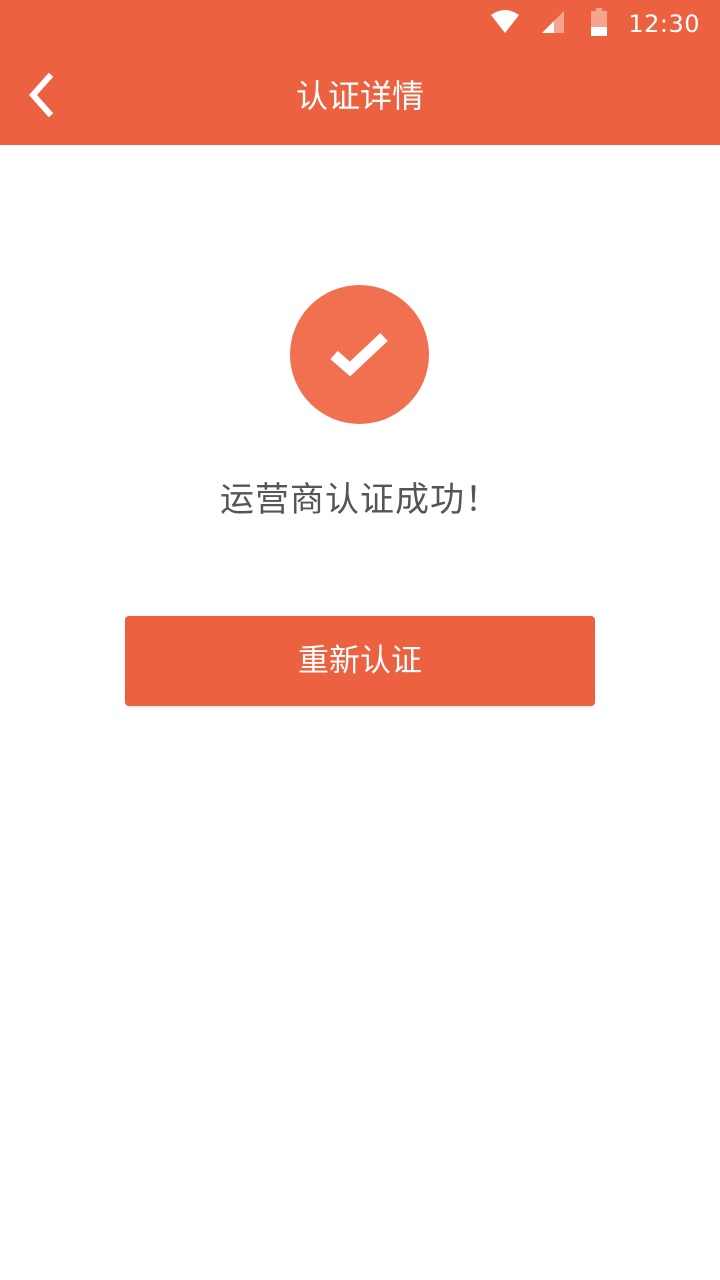  What do you see at coordinates (553, 24) in the screenshot?
I see `cell-signal-icon` at bounding box center [553, 24].